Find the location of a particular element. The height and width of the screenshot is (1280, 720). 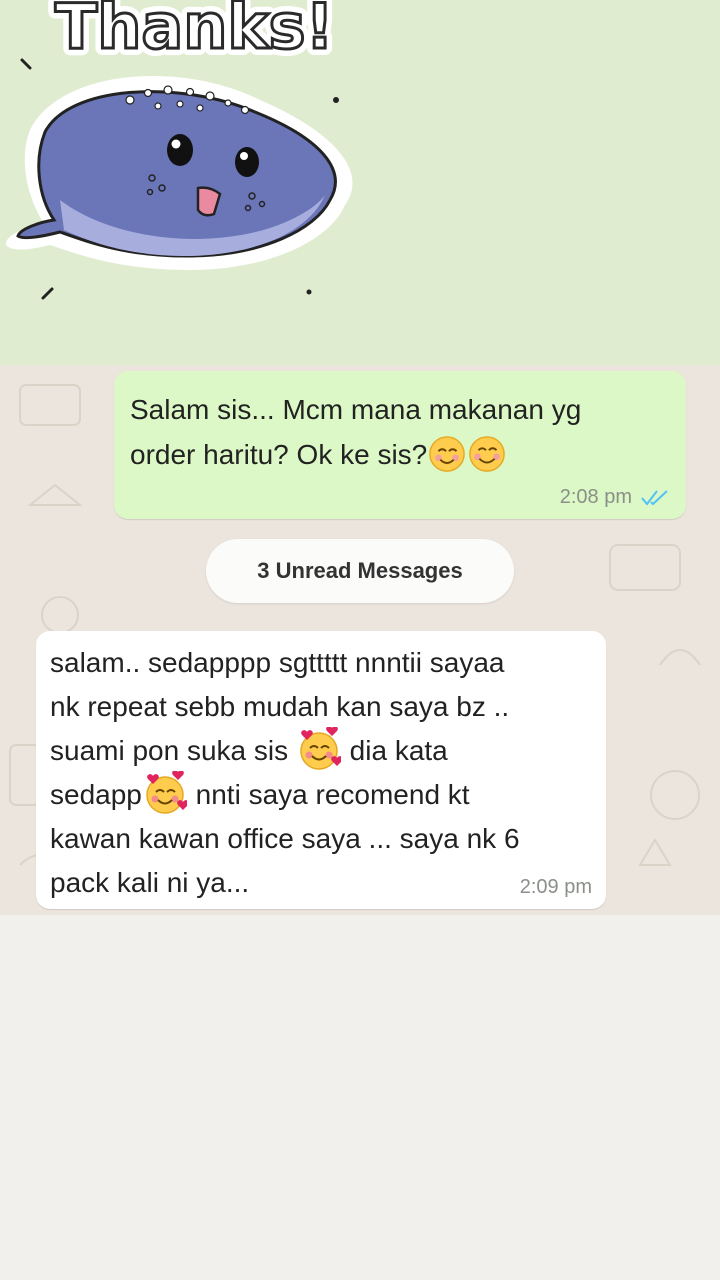

whale-thanks-sticker: Thanks! Thanks! is located at coordinates (179, 150).